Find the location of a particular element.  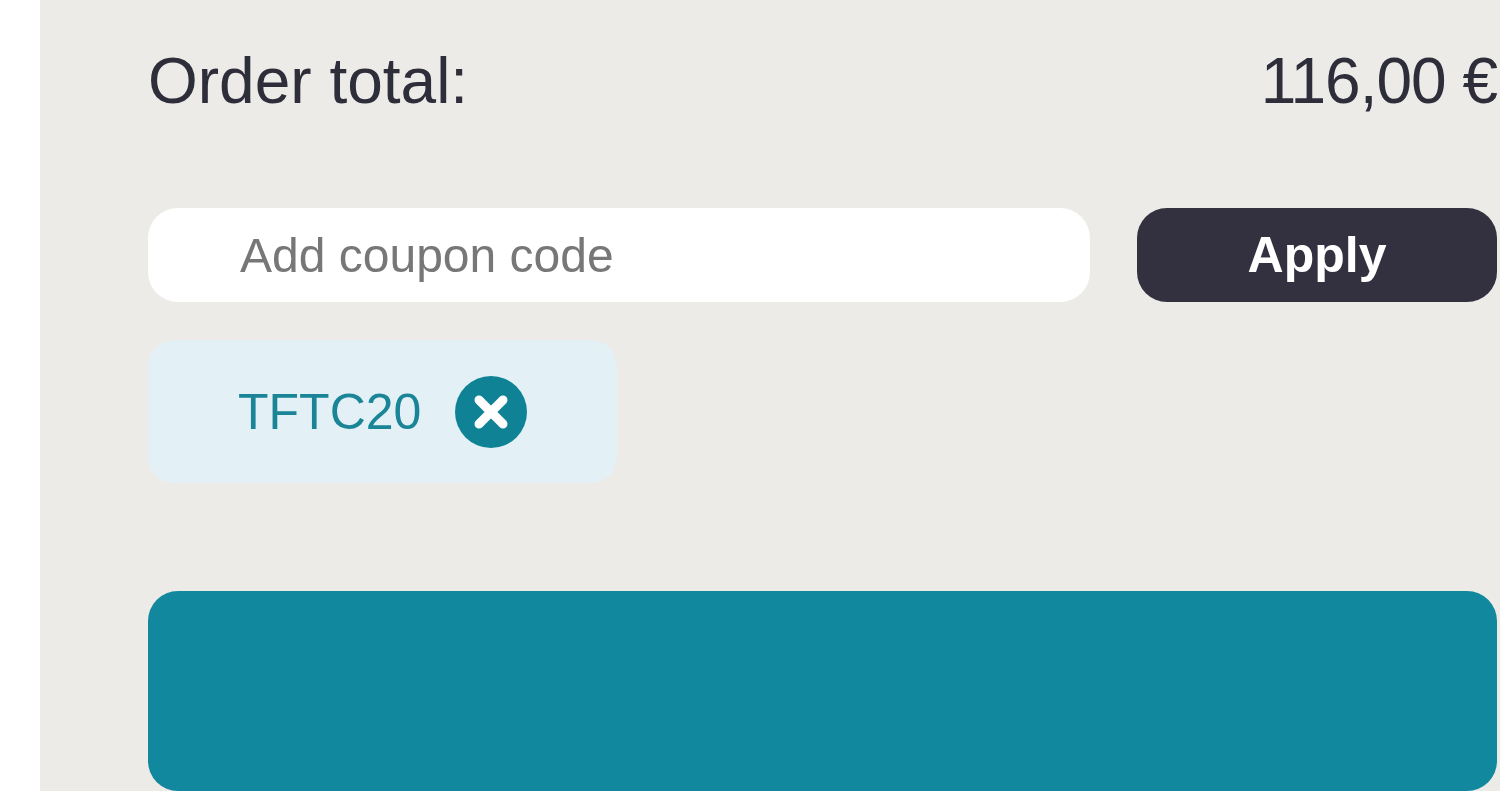

order-total-label: Order total: is located at coordinates (308, 81).